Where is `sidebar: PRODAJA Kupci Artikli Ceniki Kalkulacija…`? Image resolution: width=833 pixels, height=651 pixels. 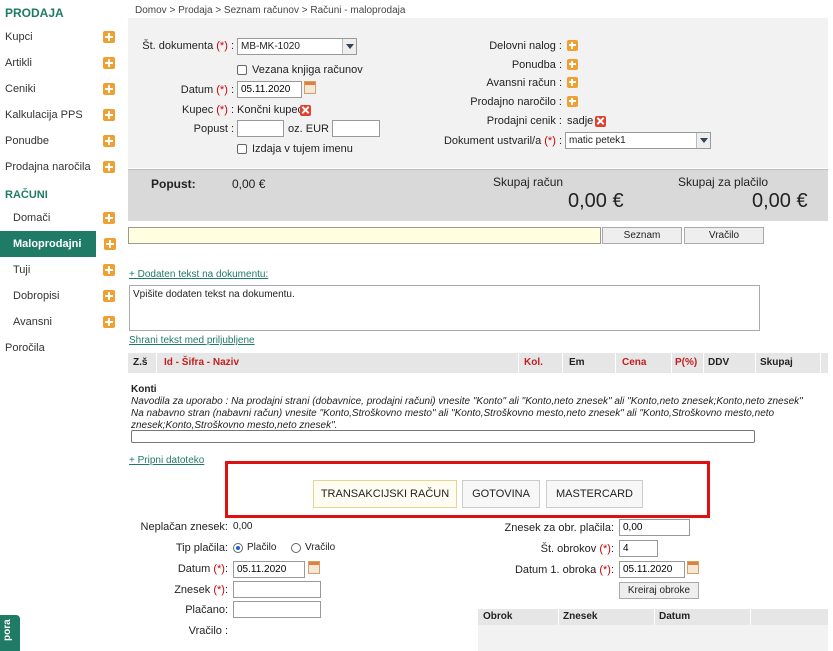 sidebar: PRODAJA Kupci Artikli Ceniki Kalkulacija… is located at coordinates (61, 325).